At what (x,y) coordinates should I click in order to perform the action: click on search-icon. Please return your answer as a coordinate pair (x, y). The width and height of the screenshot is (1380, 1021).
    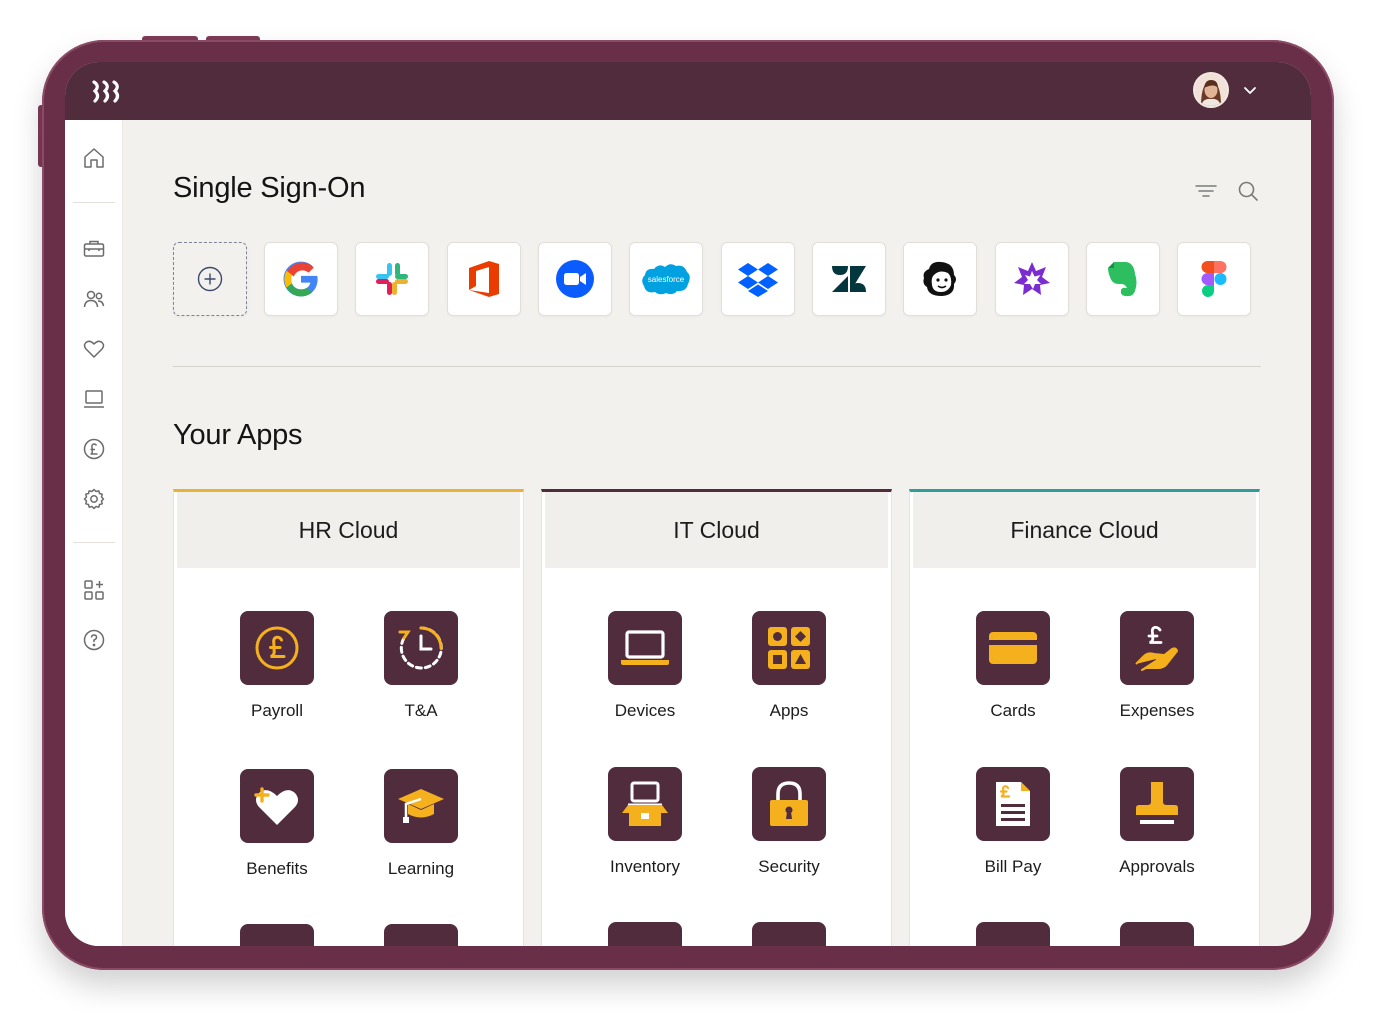
    Looking at the image, I should click on (1248, 191).